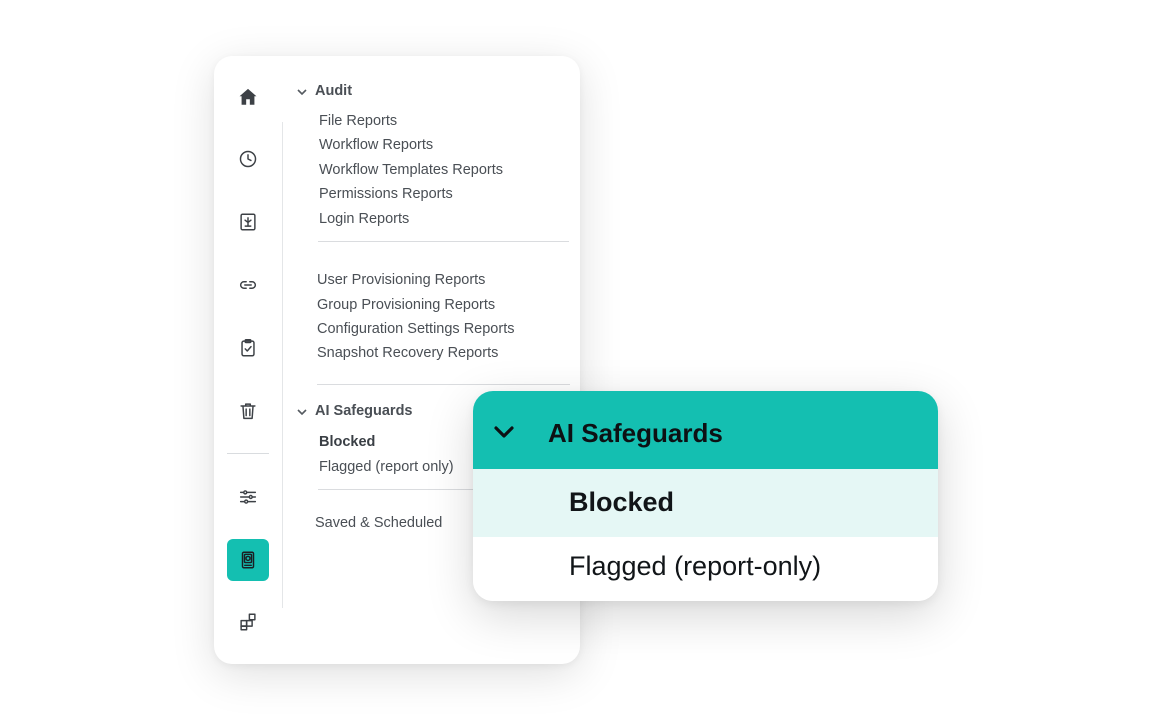 This screenshot has width=1150, height=720. I want to click on ai-safeguards-section-header: AI Safeguards, so click(354, 411).